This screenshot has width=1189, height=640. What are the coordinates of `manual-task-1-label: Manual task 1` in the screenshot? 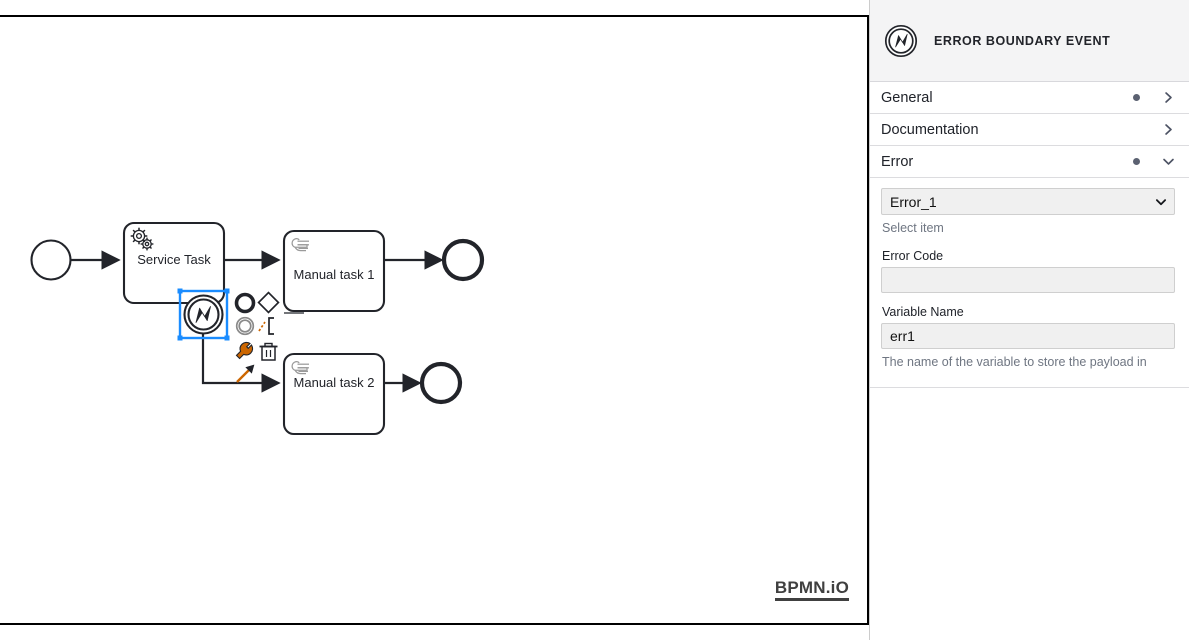 It's located at (334, 274).